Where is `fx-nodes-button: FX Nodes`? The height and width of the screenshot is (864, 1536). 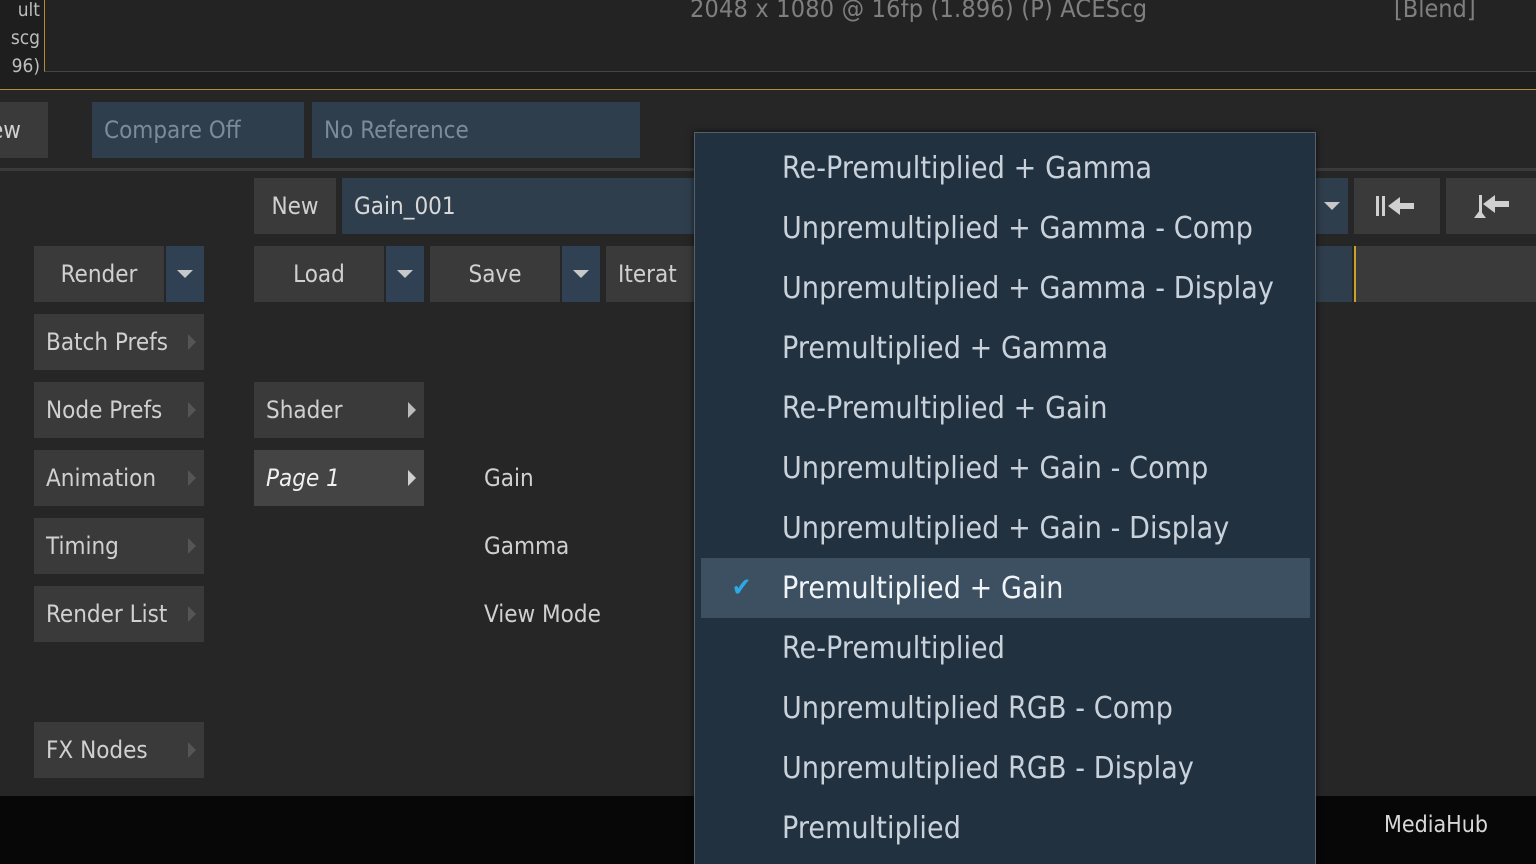
fx-nodes-button: FX Nodes is located at coordinates (119, 750).